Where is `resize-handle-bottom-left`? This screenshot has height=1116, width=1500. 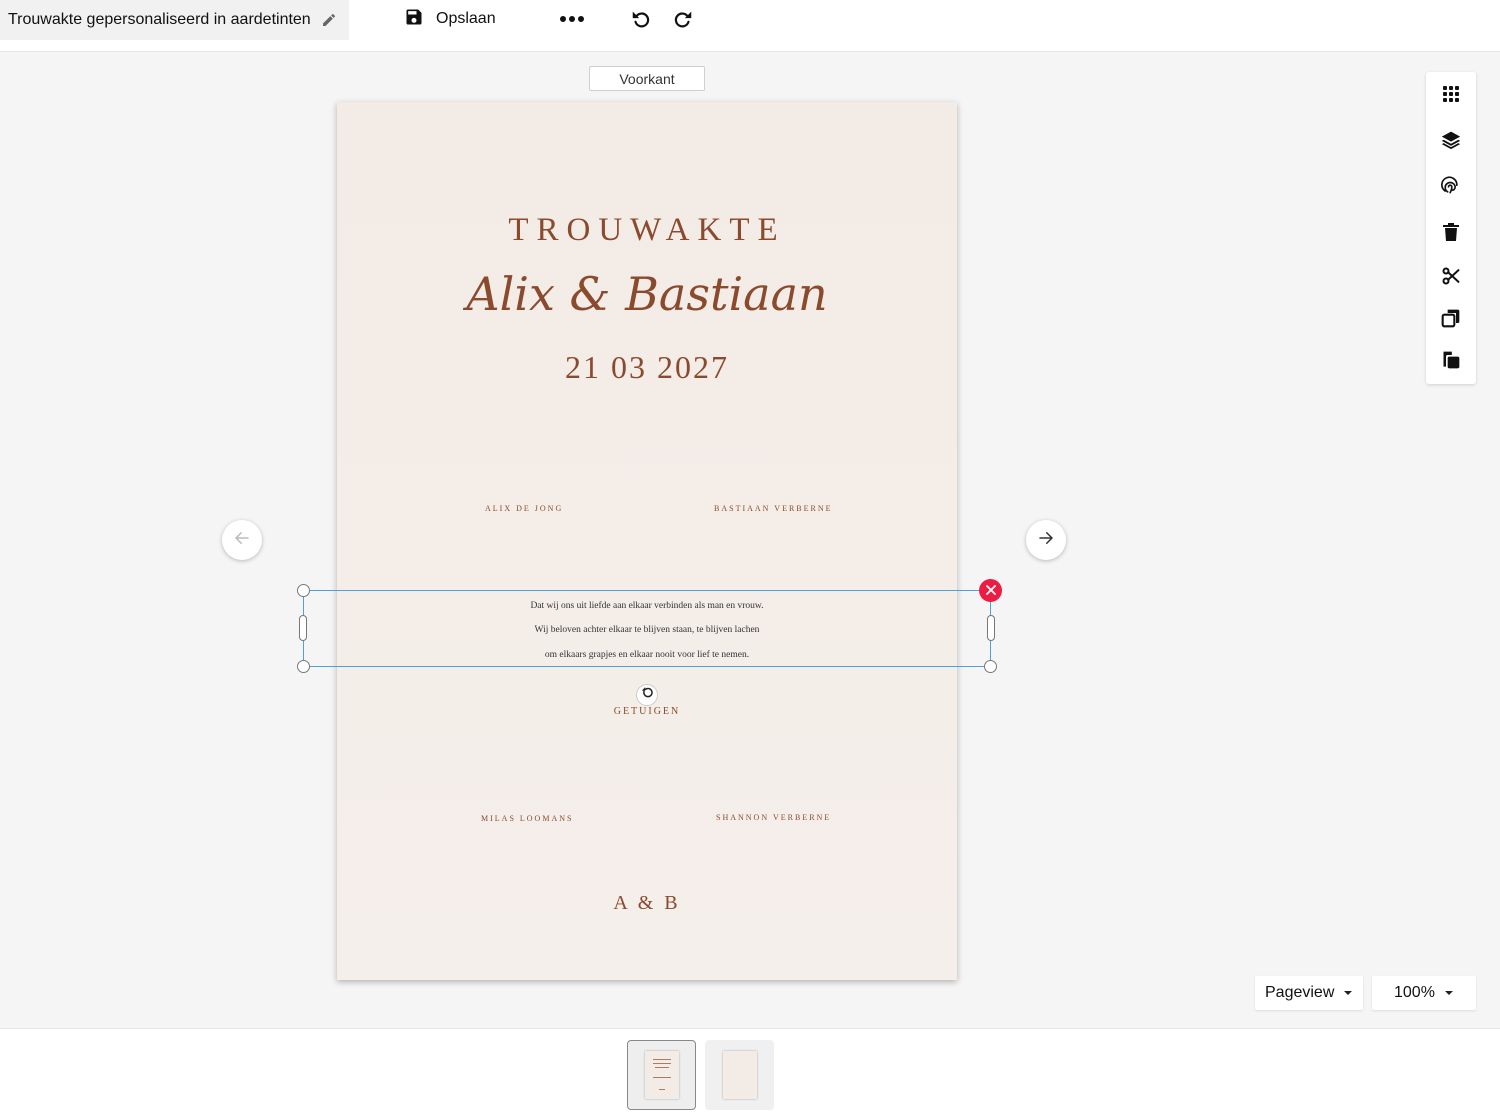 resize-handle-bottom-left is located at coordinates (303, 666).